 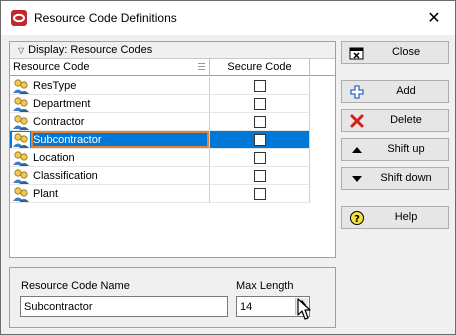 What do you see at coordinates (356, 53) in the screenshot?
I see `close-dialog-icon` at bounding box center [356, 53].